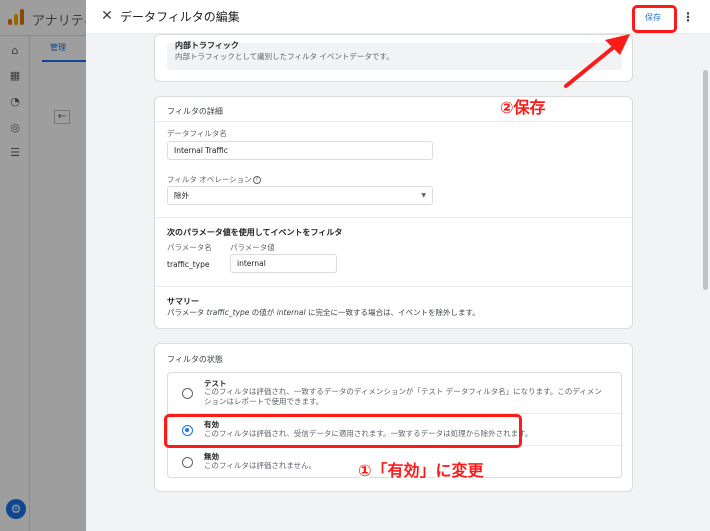 The image size is (710, 531). I want to click on filter-operation-select: 除外 ▼, so click(300, 195).